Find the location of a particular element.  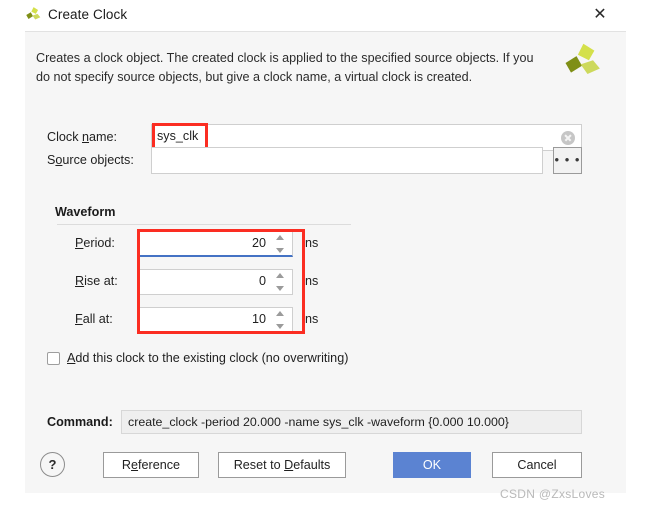

title-bar: Create Clock ✕ is located at coordinates (329, 15).